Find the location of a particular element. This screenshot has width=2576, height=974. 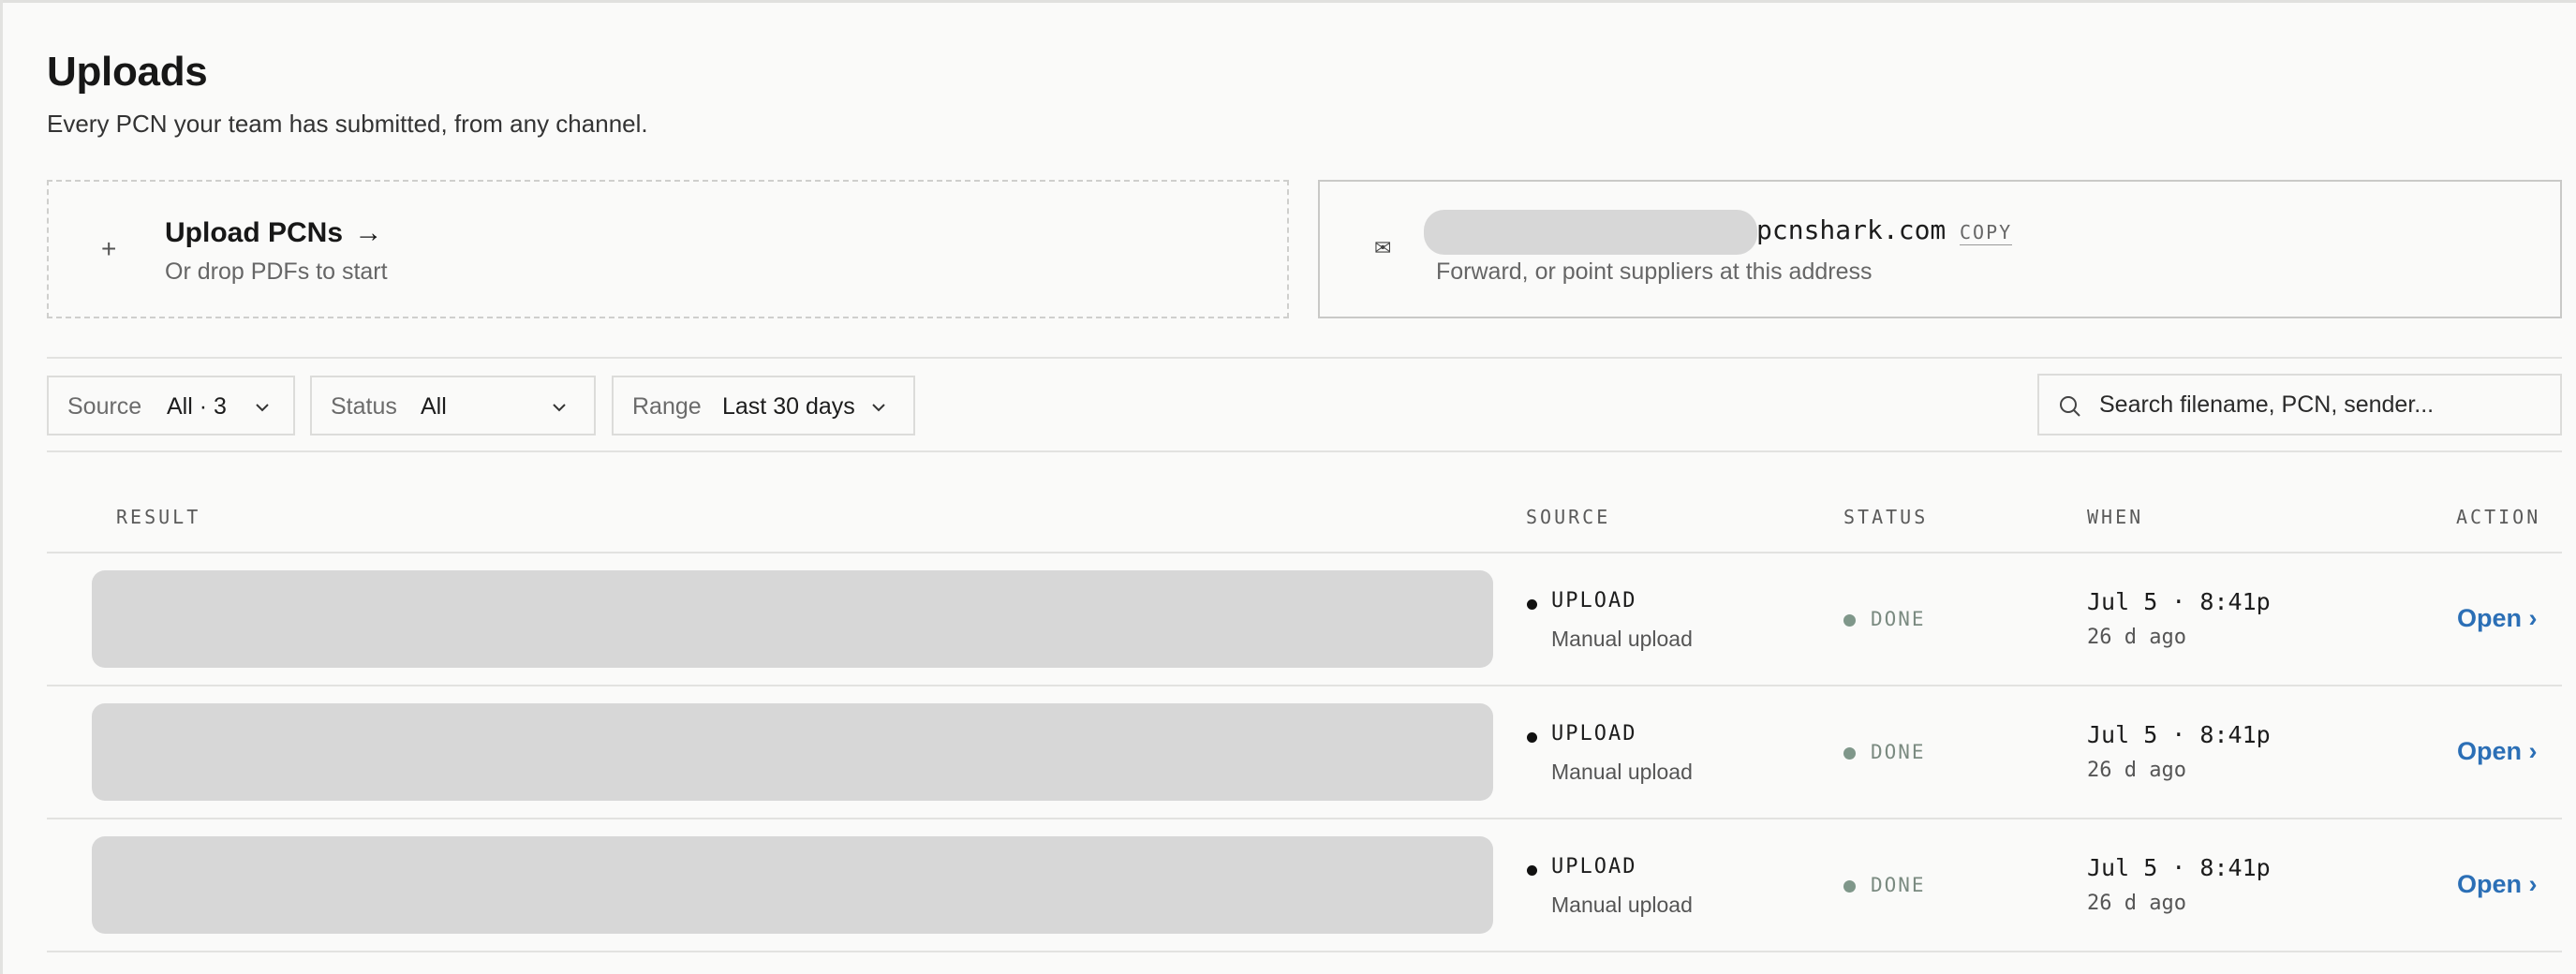

left-border is located at coordinates (1, 487).